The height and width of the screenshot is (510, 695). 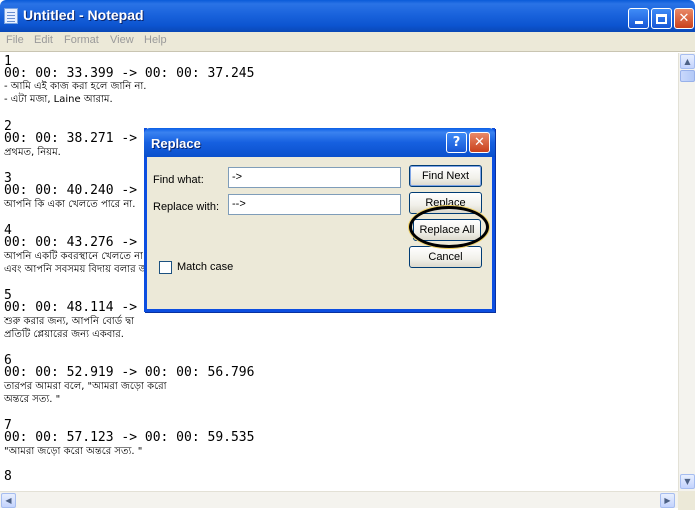 I want to click on editor-line: এবং আপনি সবসময় বিদায় বলার জ, so click(x=76, y=269).